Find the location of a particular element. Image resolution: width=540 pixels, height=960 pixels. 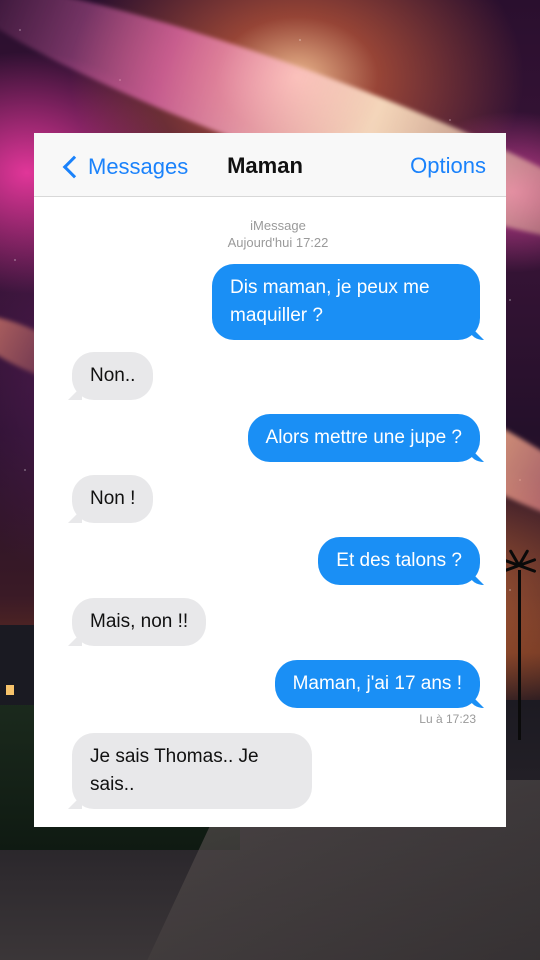

thread-header: iMessage Aujourd'hui 17:22 is located at coordinates (278, 234).